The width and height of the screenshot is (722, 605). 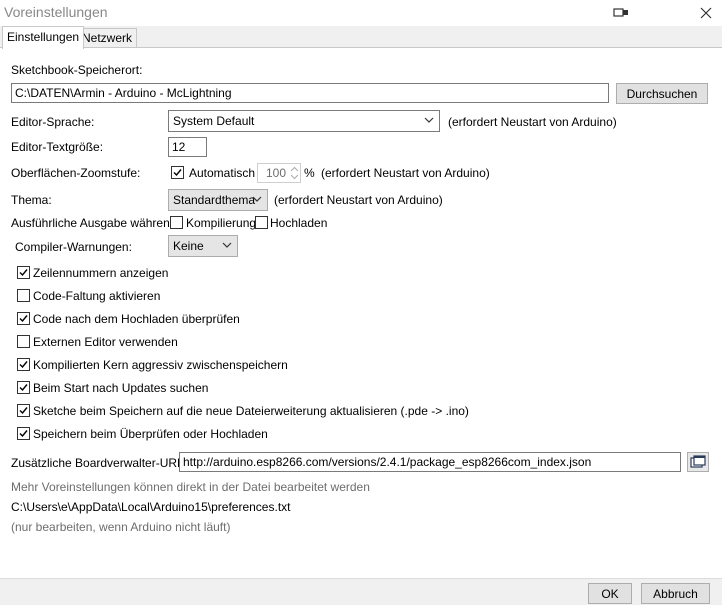 What do you see at coordinates (95, 223) in the screenshot?
I see `verbose-label: Ausführliche Ausgabe während:` at bounding box center [95, 223].